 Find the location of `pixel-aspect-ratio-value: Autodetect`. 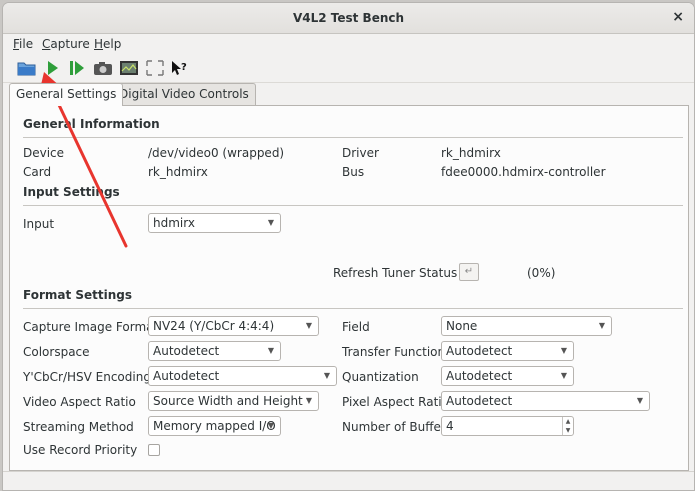

pixel-aspect-ratio-value: Autodetect is located at coordinates (479, 401).